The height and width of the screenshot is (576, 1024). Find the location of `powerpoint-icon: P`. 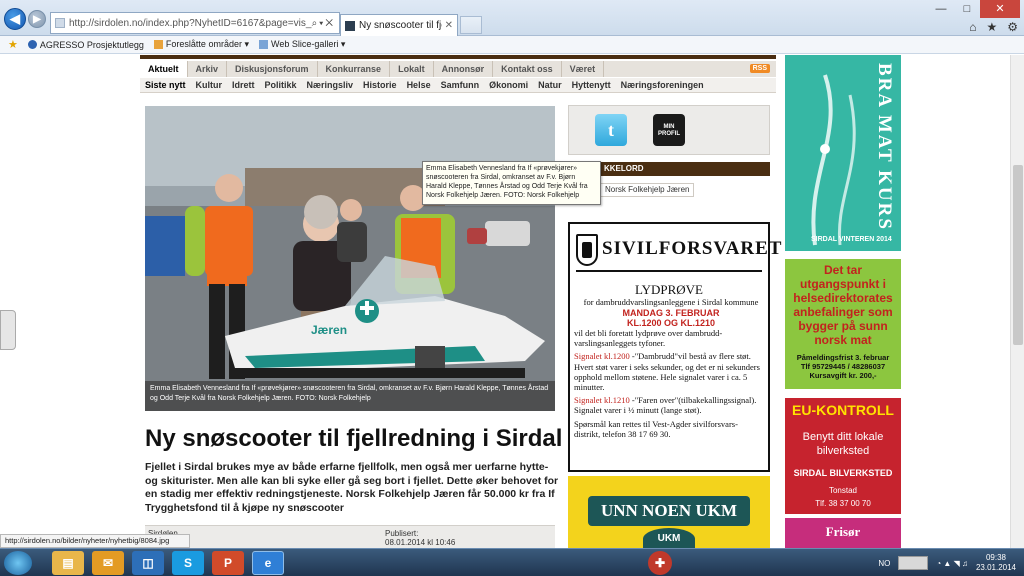

powerpoint-icon: P is located at coordinates (228, 563).